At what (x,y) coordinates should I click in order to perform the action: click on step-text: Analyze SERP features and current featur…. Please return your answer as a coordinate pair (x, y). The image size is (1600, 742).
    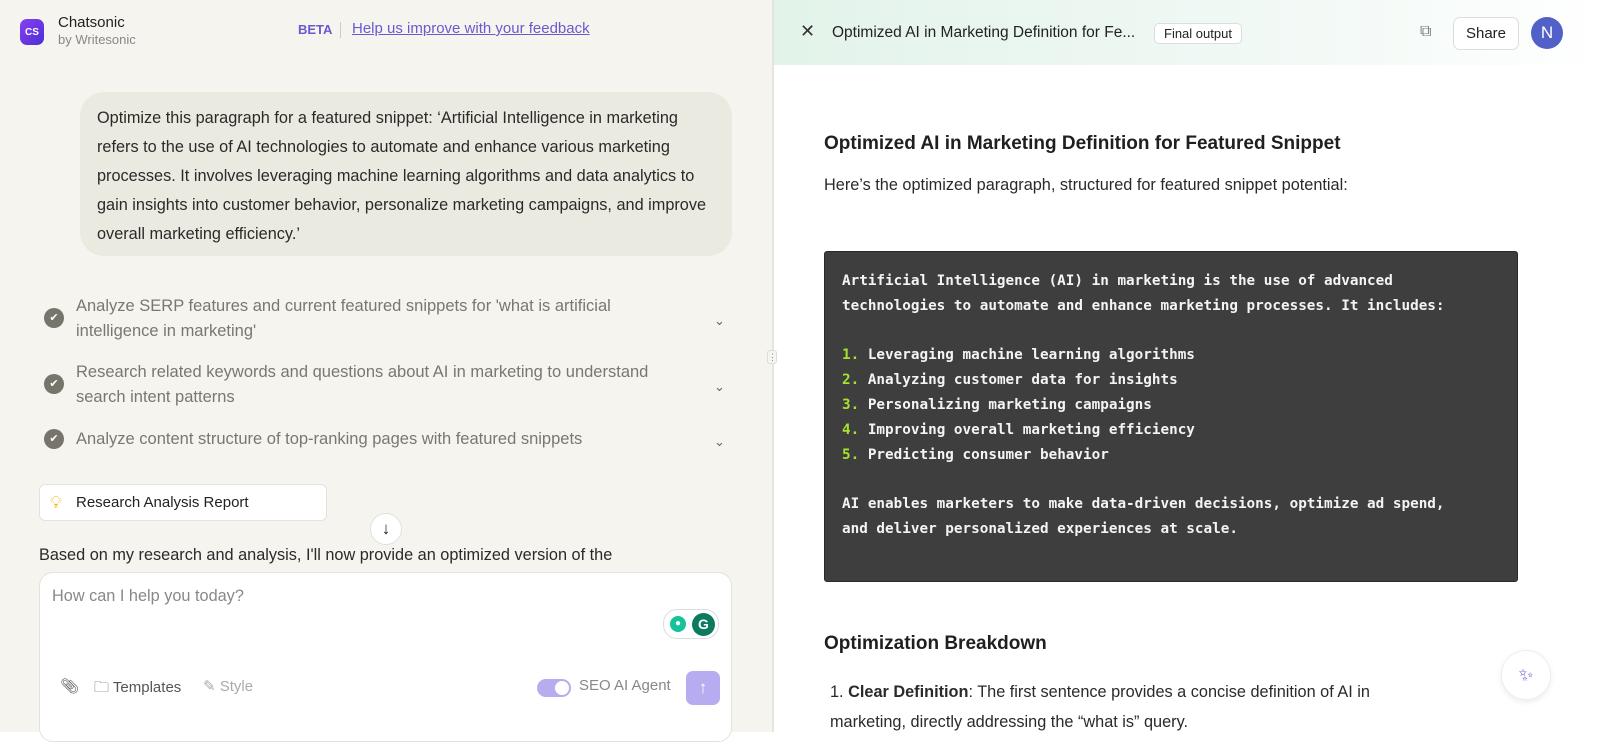
    Looking at the image, I should click on (343, 318).